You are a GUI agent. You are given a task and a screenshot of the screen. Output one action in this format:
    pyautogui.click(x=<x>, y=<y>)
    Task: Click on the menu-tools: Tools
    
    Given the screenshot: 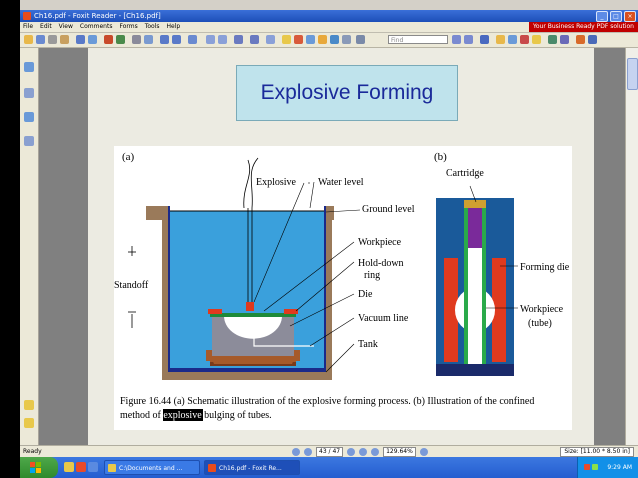 What is the action you would take?
    pyautogui.click(x=152, y=27)
    